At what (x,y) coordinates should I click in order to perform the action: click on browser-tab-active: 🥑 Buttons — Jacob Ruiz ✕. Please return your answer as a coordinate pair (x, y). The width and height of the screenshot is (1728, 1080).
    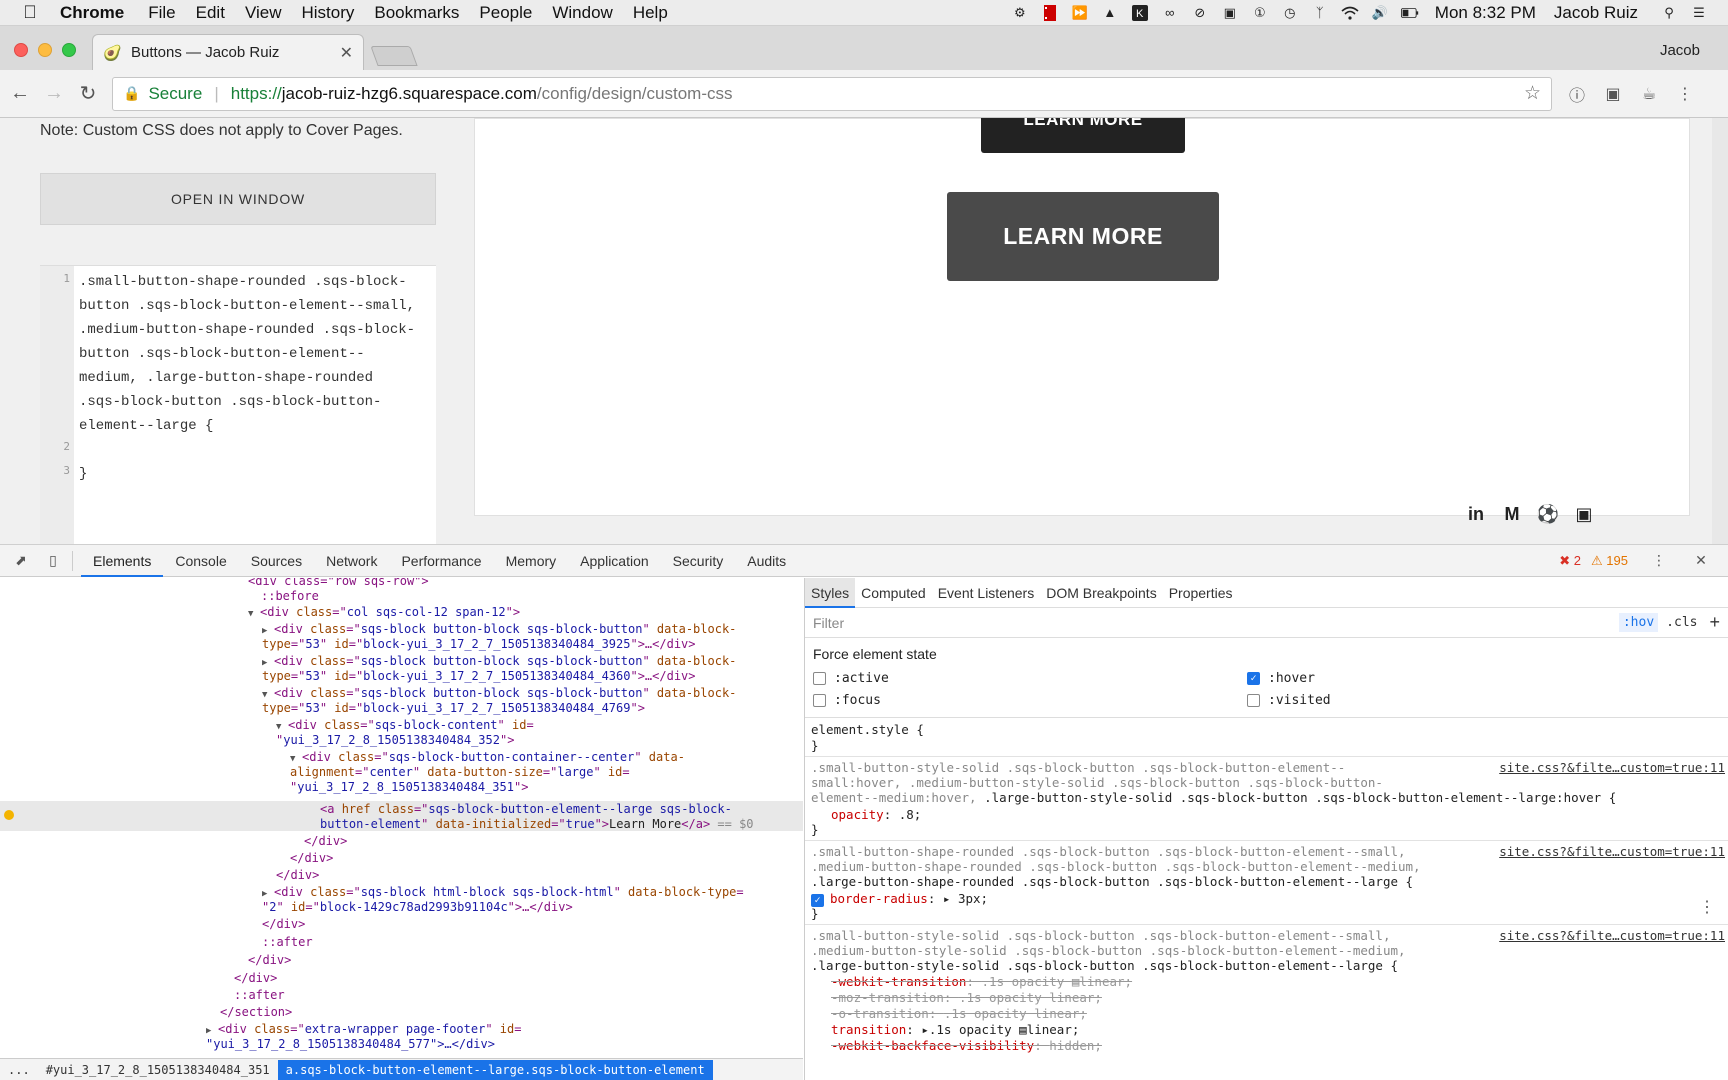
    Looking at the image, I should click on (228, 52).